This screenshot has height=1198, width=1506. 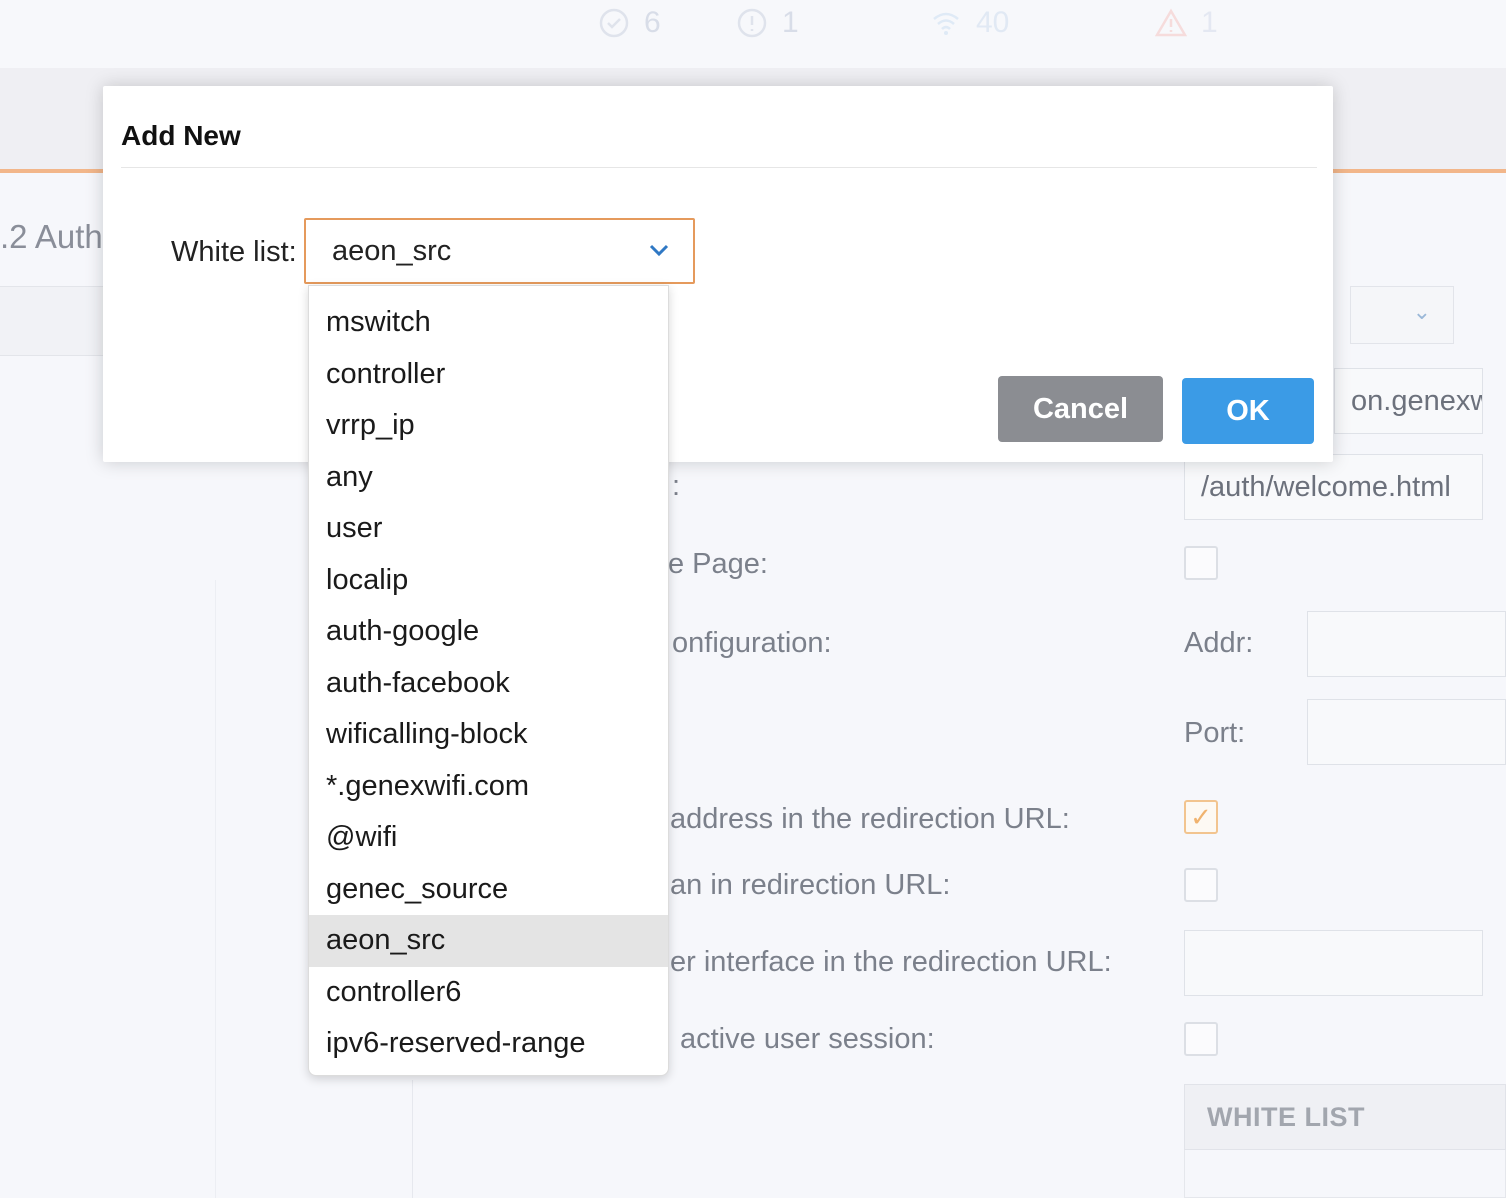 I want to click on info-circle-icon, so click(x=752, y=23).